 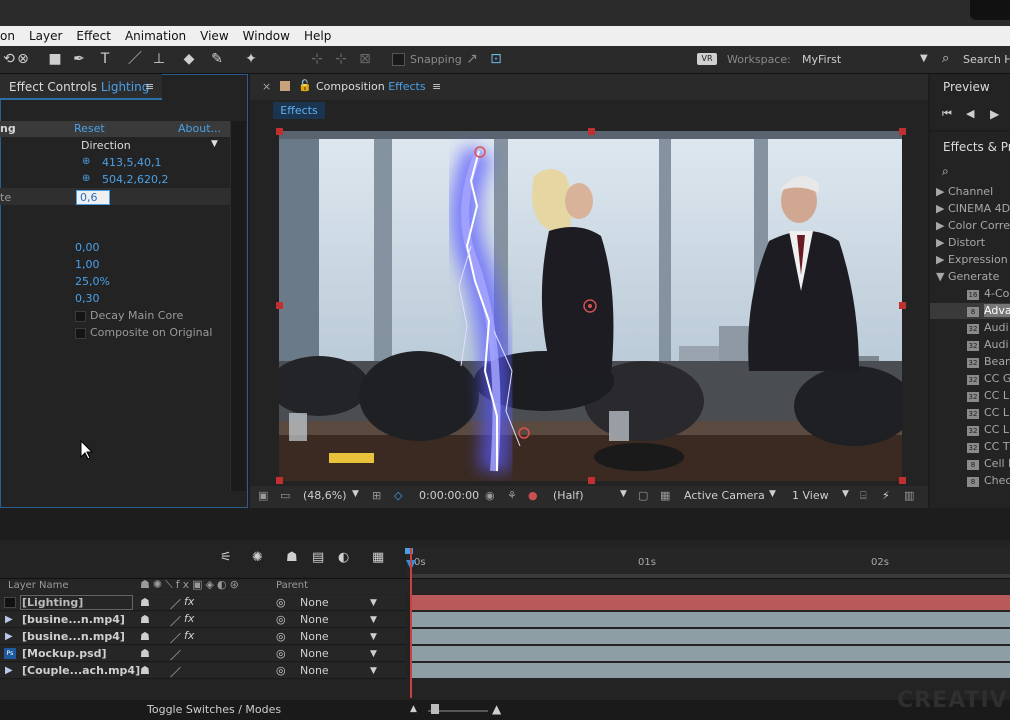 What do you see at coordinates (996, 344) in the screenshot?
I see `list-item: Audi` at bounding box center [996, 344].